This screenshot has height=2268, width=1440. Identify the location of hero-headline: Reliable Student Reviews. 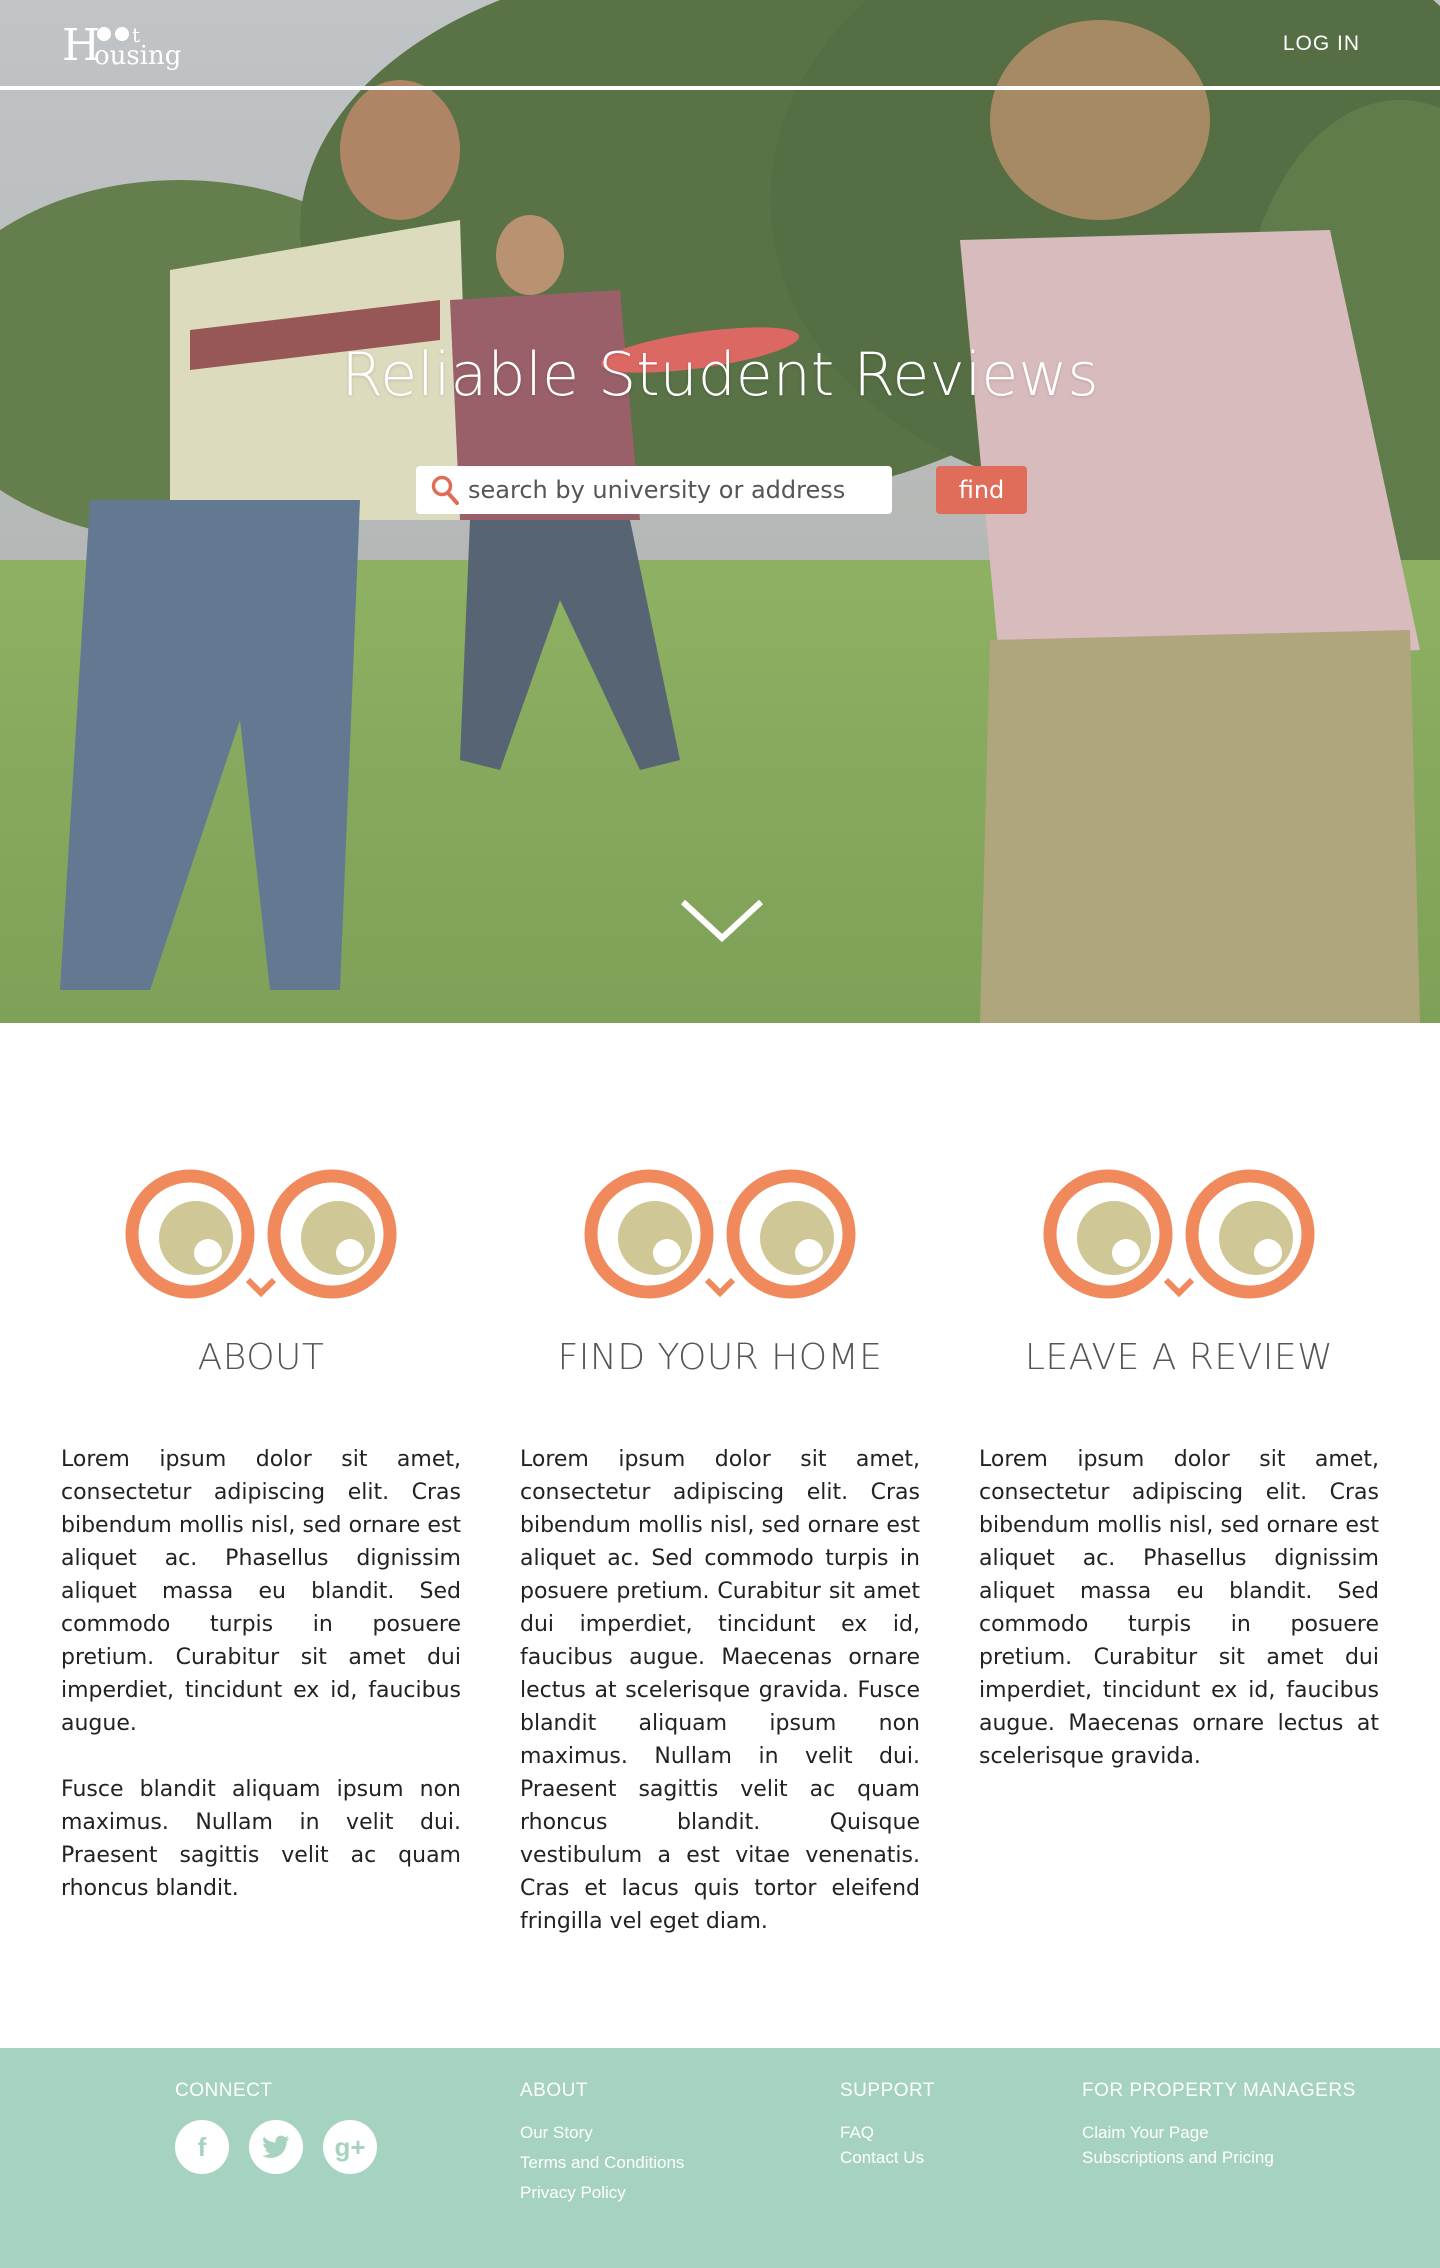
(720, 375).